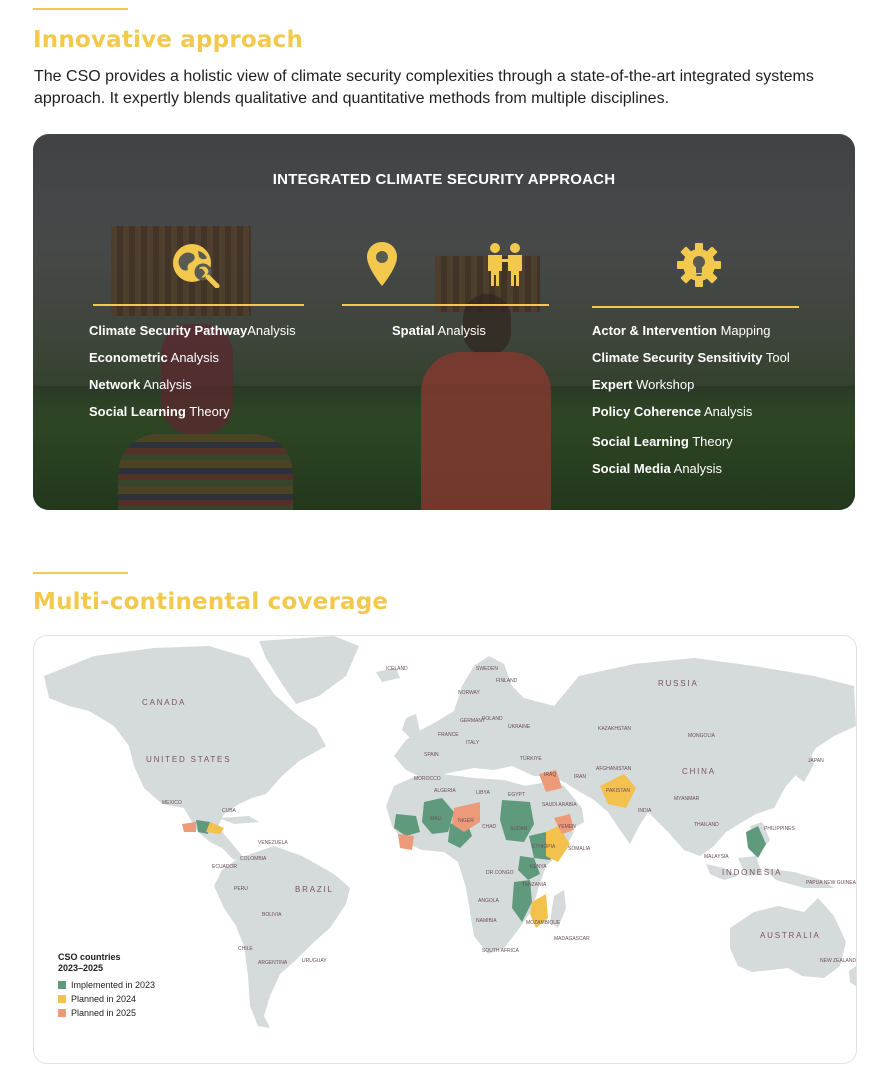 The width and height of the screenshot is (870, 1092). I want to click on map-label-turkiye: TÜRKIYE, so click(531, 759).